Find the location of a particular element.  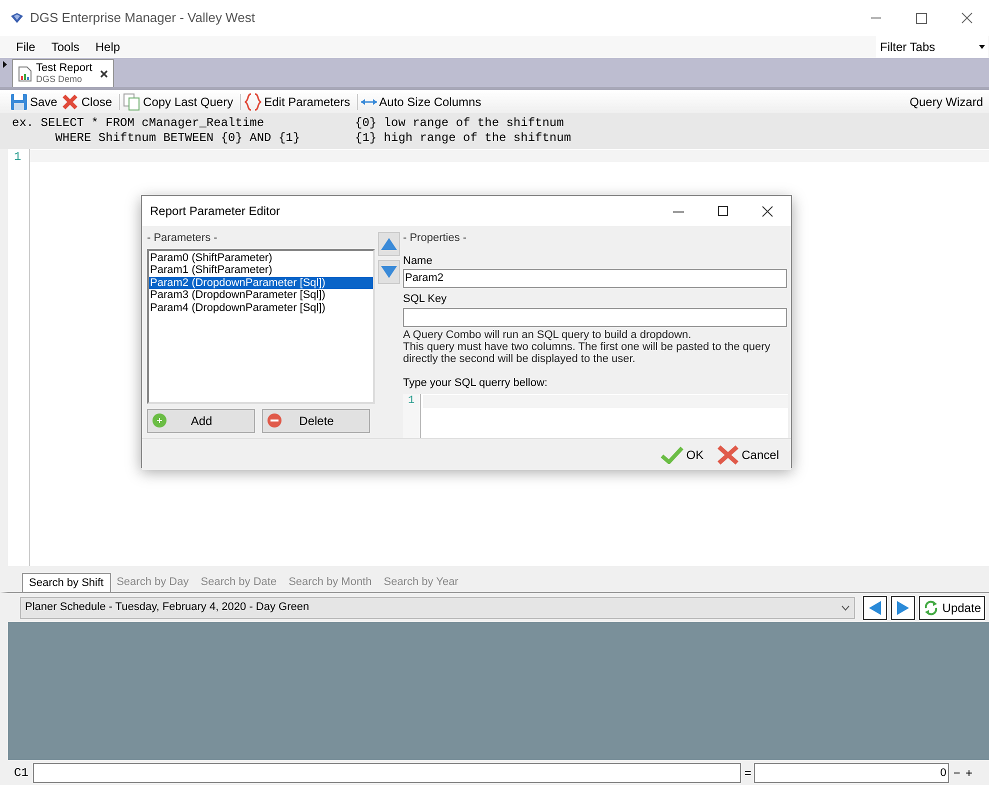

tab-subtitle: DGS Demo is located at coordinates (60, 79).